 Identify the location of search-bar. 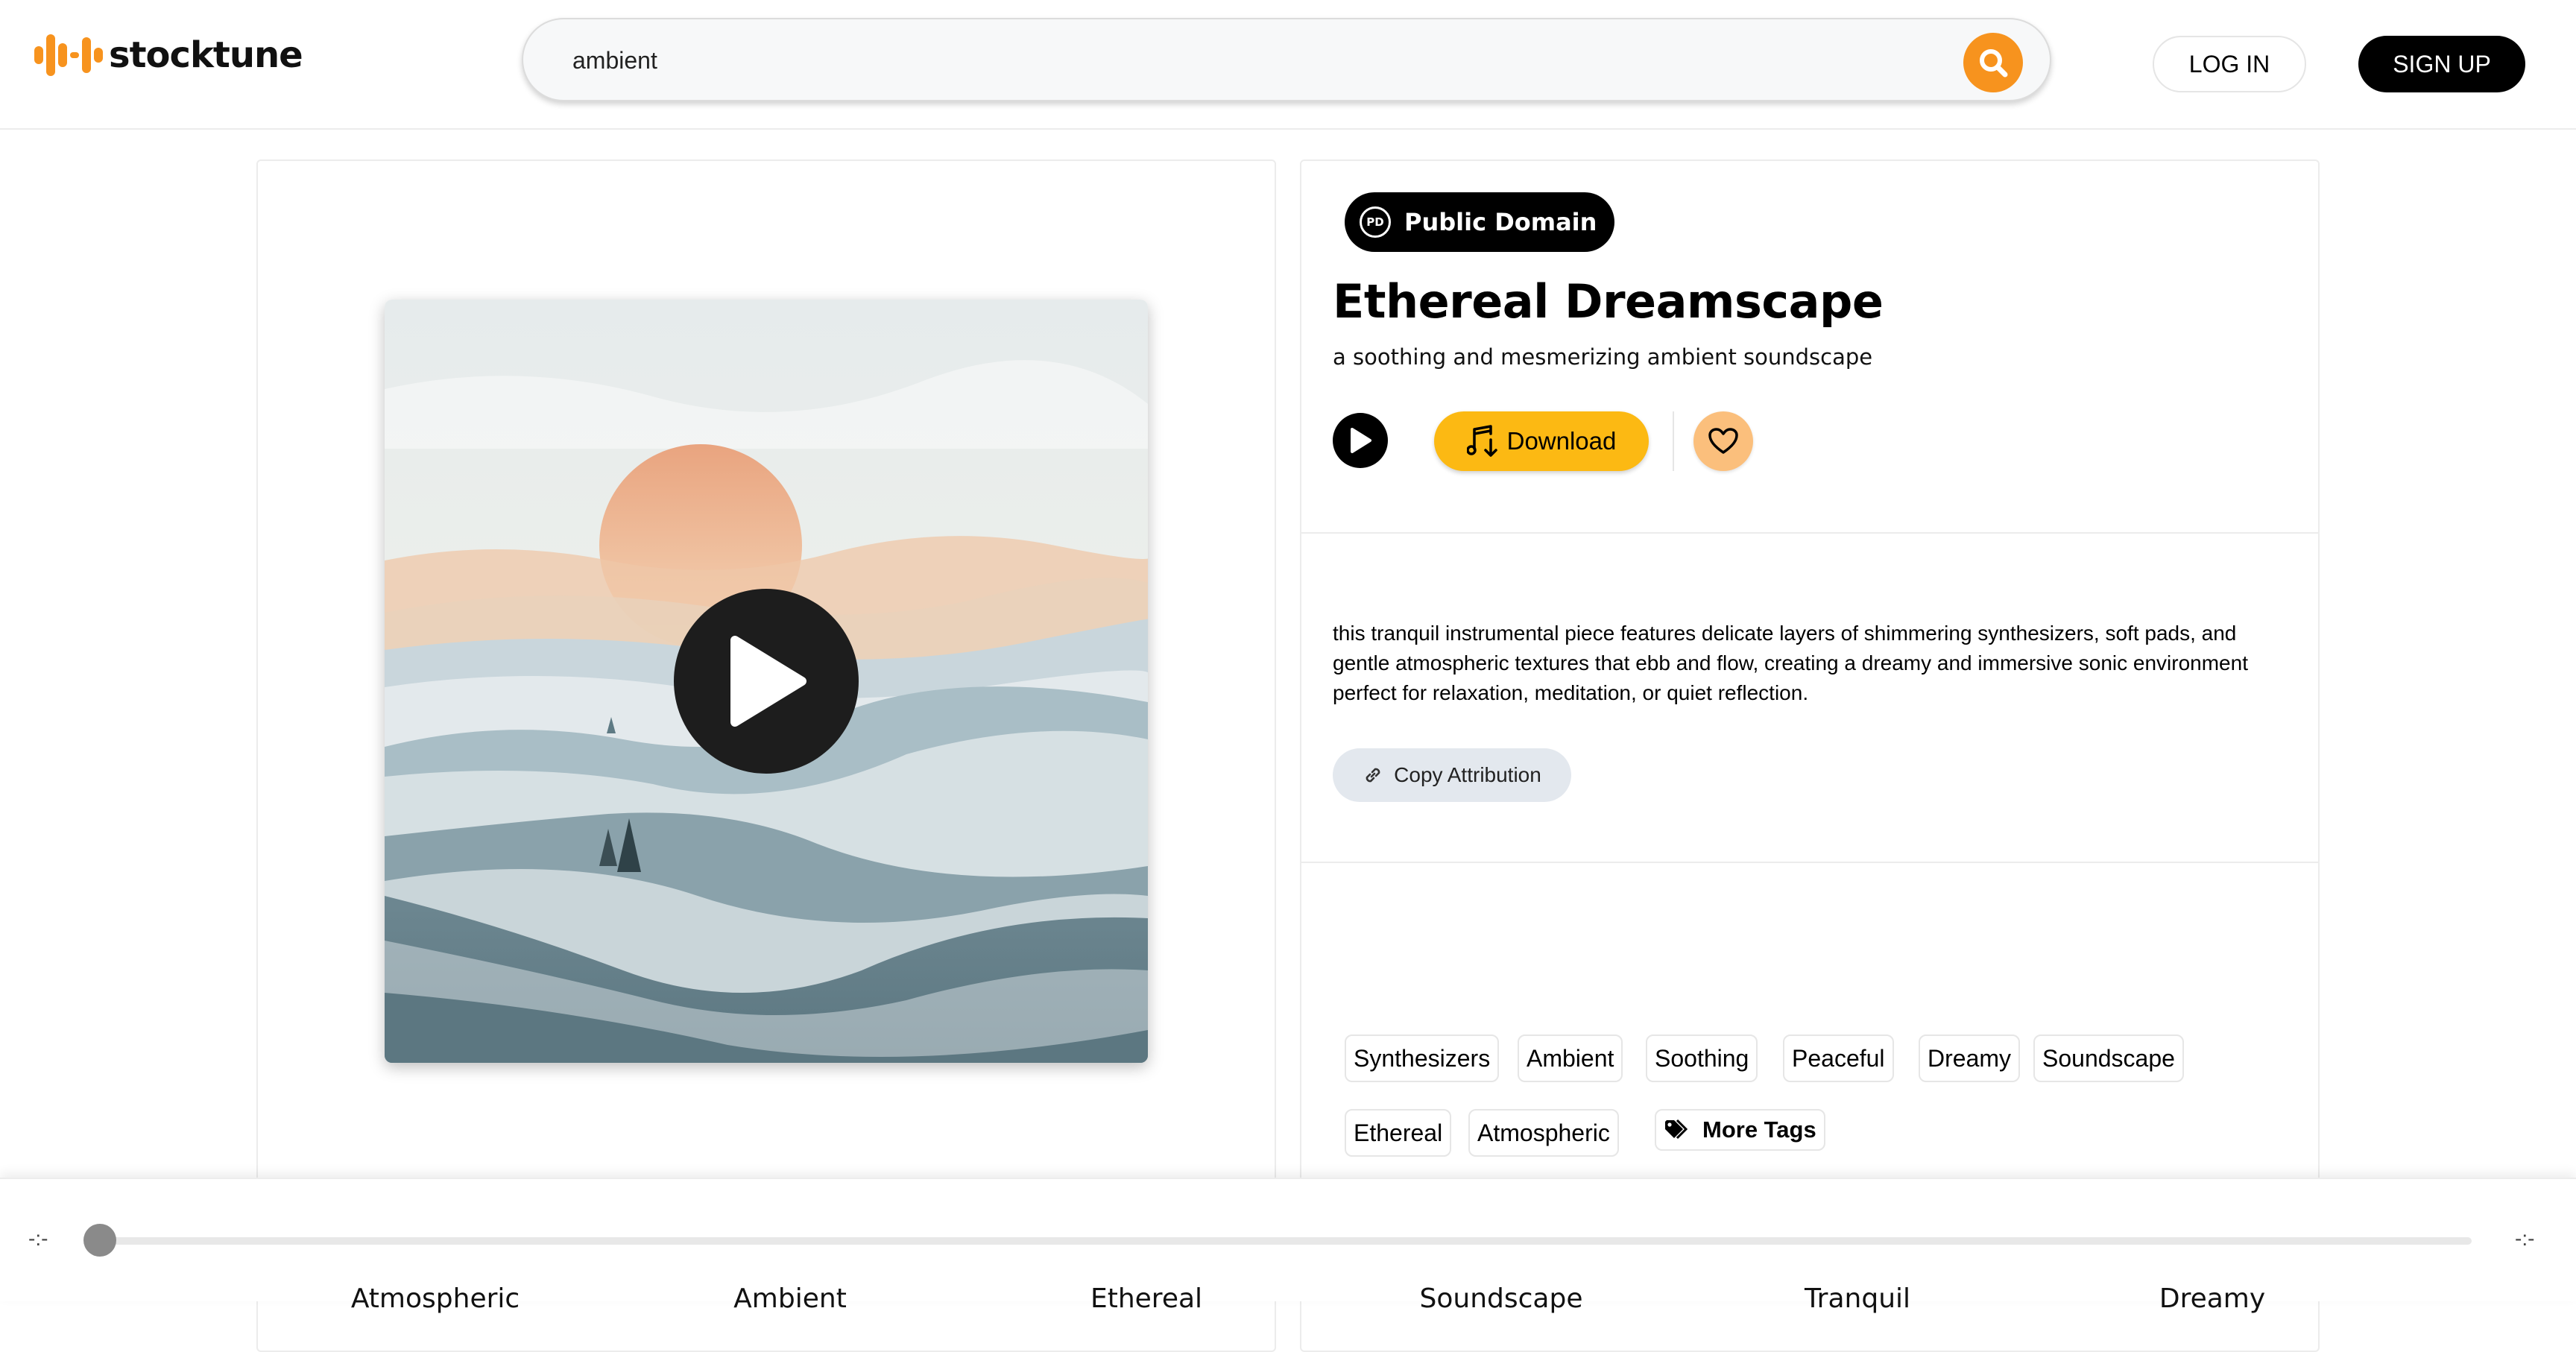
(1286, 59).